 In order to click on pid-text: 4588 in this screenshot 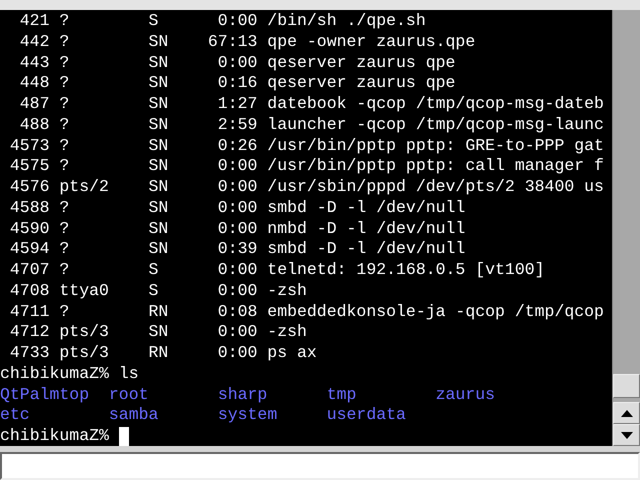, I will do `click(29, 208)`.